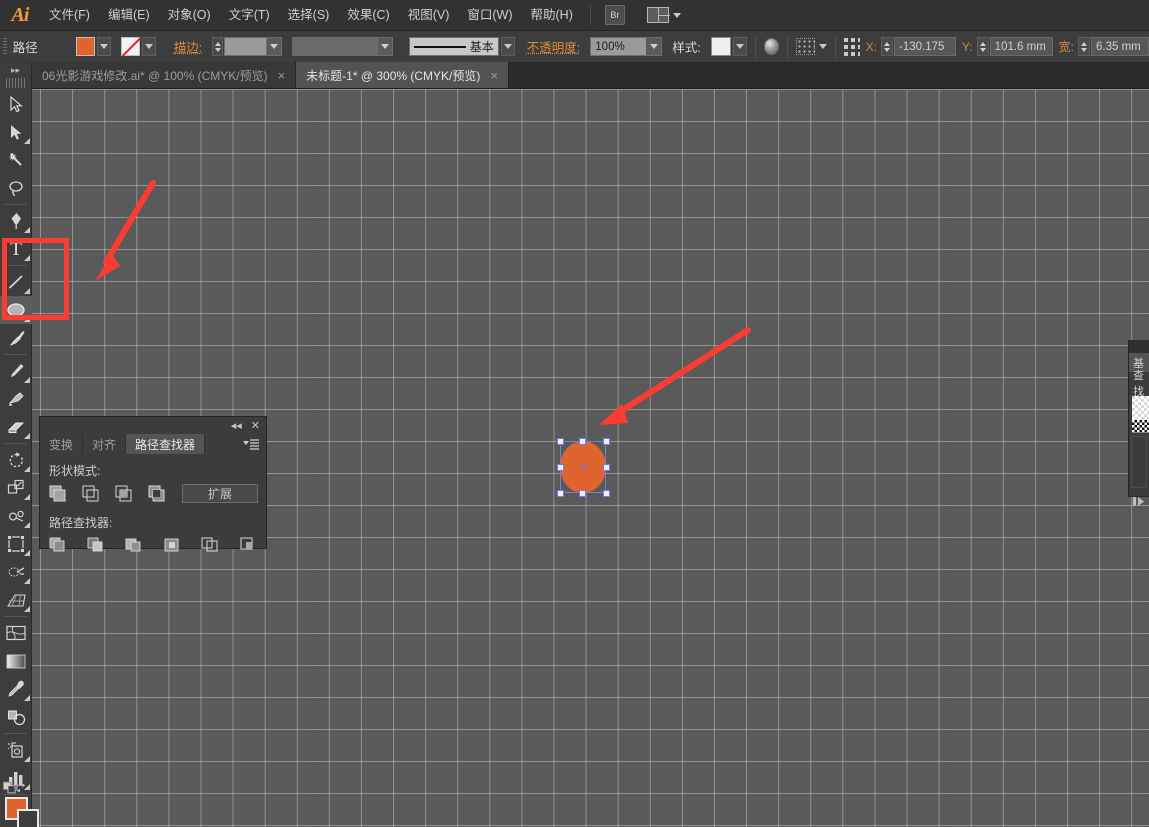  What do you see at coordinates (166, 444) in the screenshot?
I see `tab-pathfinder: 路径查找器` at bounding box center [166, 444].